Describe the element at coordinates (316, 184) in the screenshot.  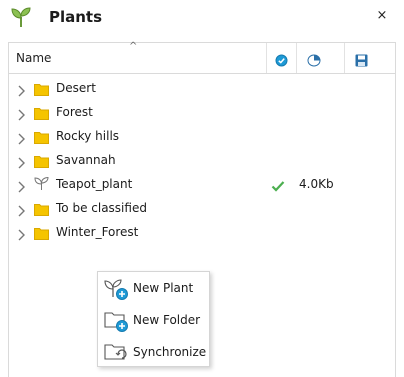
I see `row-size: 4.0Kb` at that location.